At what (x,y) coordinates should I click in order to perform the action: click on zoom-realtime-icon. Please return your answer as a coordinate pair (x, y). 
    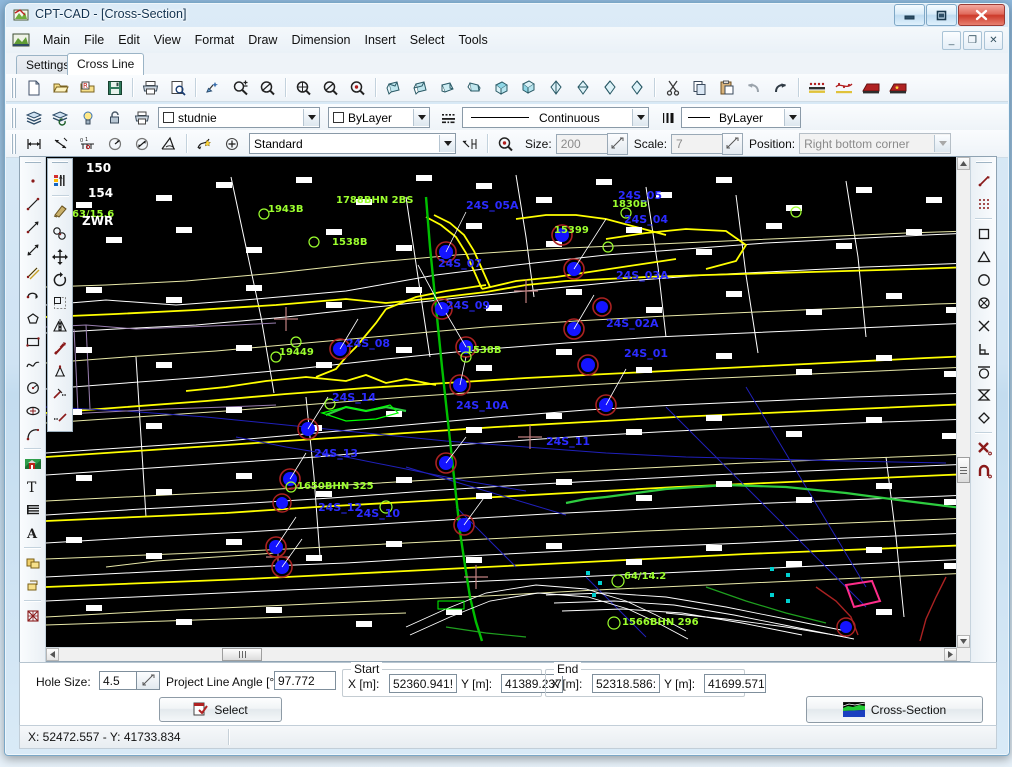
    Looking at the image, I should click on (357, 88).